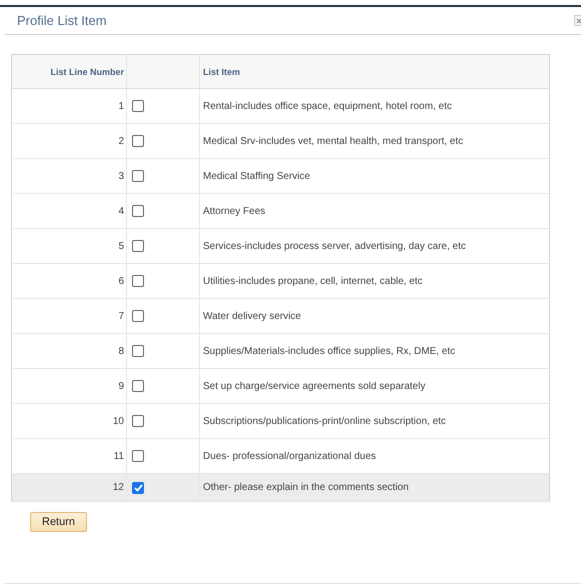 This screenshot has width=581, height=585. What do you see at coordinates (252, 316) in the screenshot?
I see `list-item-text: Water delivery service` at bounding box center [252, 316].